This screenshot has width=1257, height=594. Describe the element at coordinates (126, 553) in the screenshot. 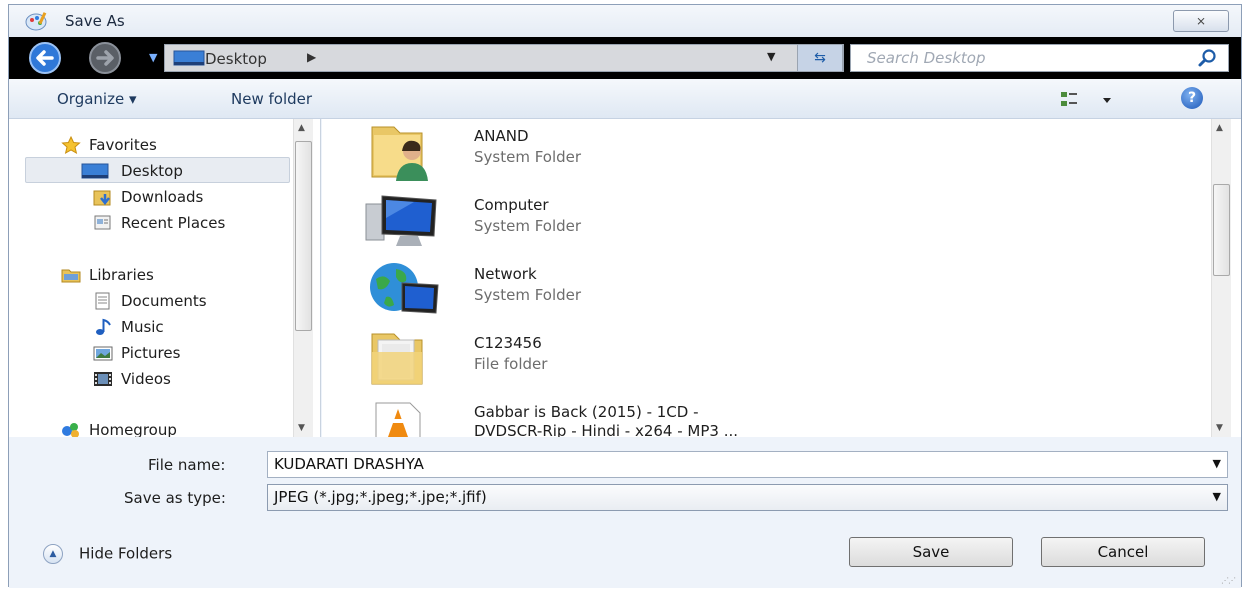

I see `hide-folders-label: Hide Folders` at that location.